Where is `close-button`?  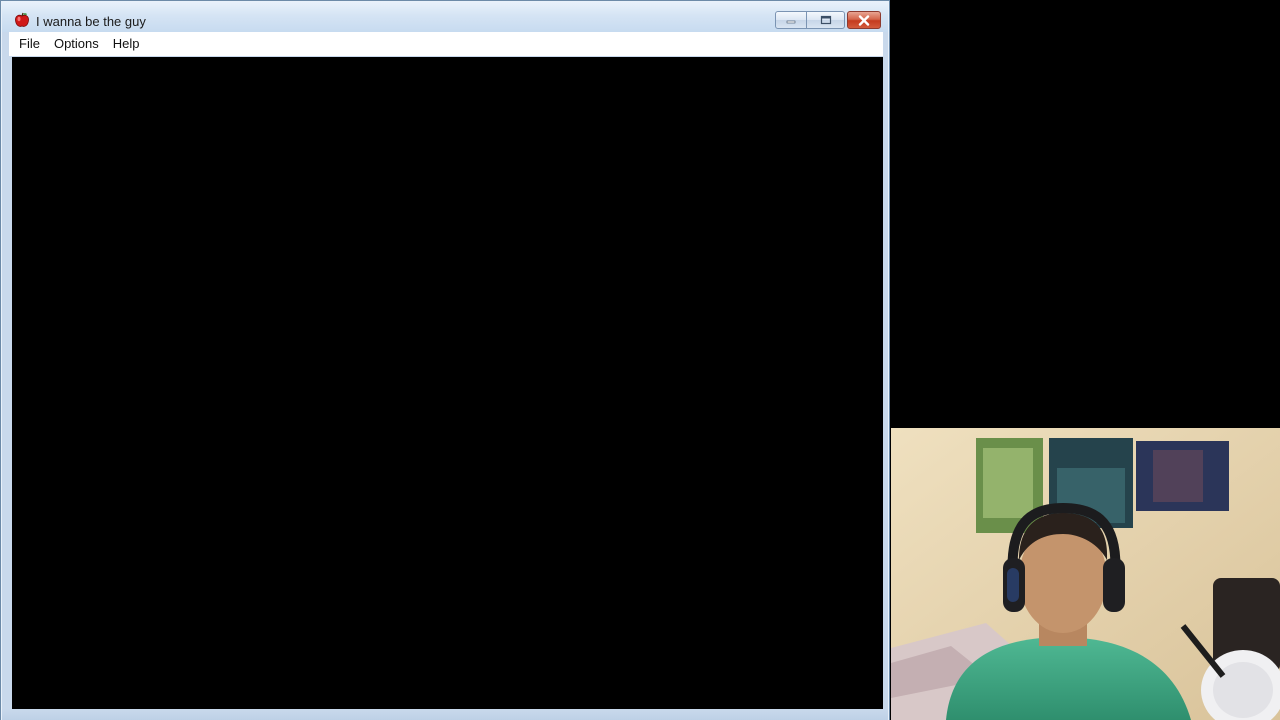 close-button is located at coordinates (864, 20).